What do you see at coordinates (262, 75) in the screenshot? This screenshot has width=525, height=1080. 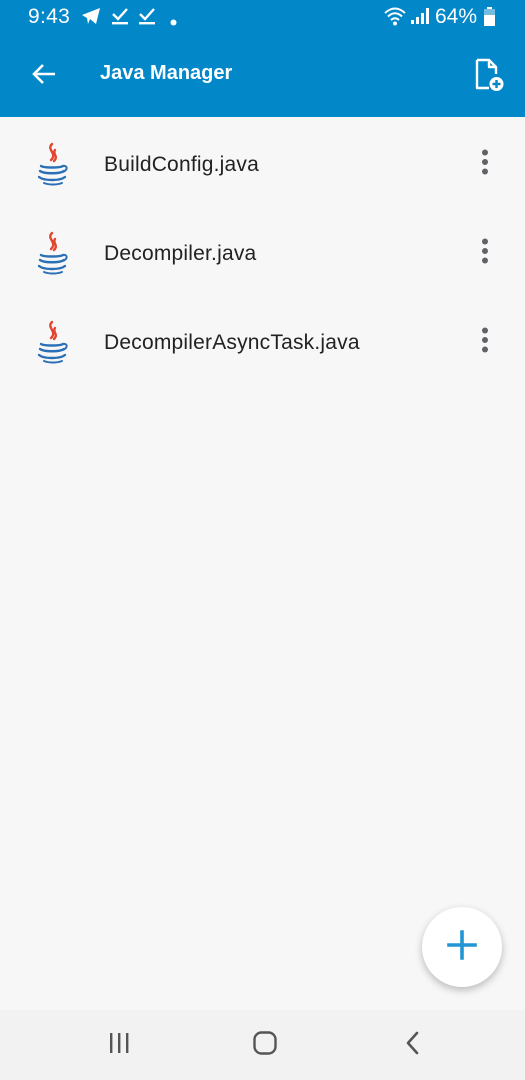 I see `app-bar: Java Manager` at bounding box center [262, 75].